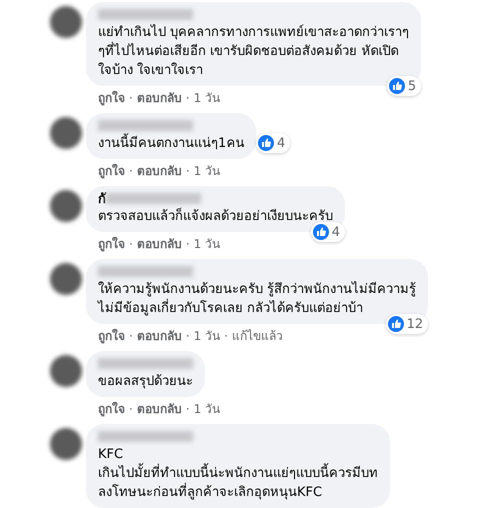 The height and width of the screenshot is (508, 487). What do you see at coordinates (257, 336) in the screenshot?
I see `edited-label: แก้ไขแล้ว` at bounding box center [257, 336].